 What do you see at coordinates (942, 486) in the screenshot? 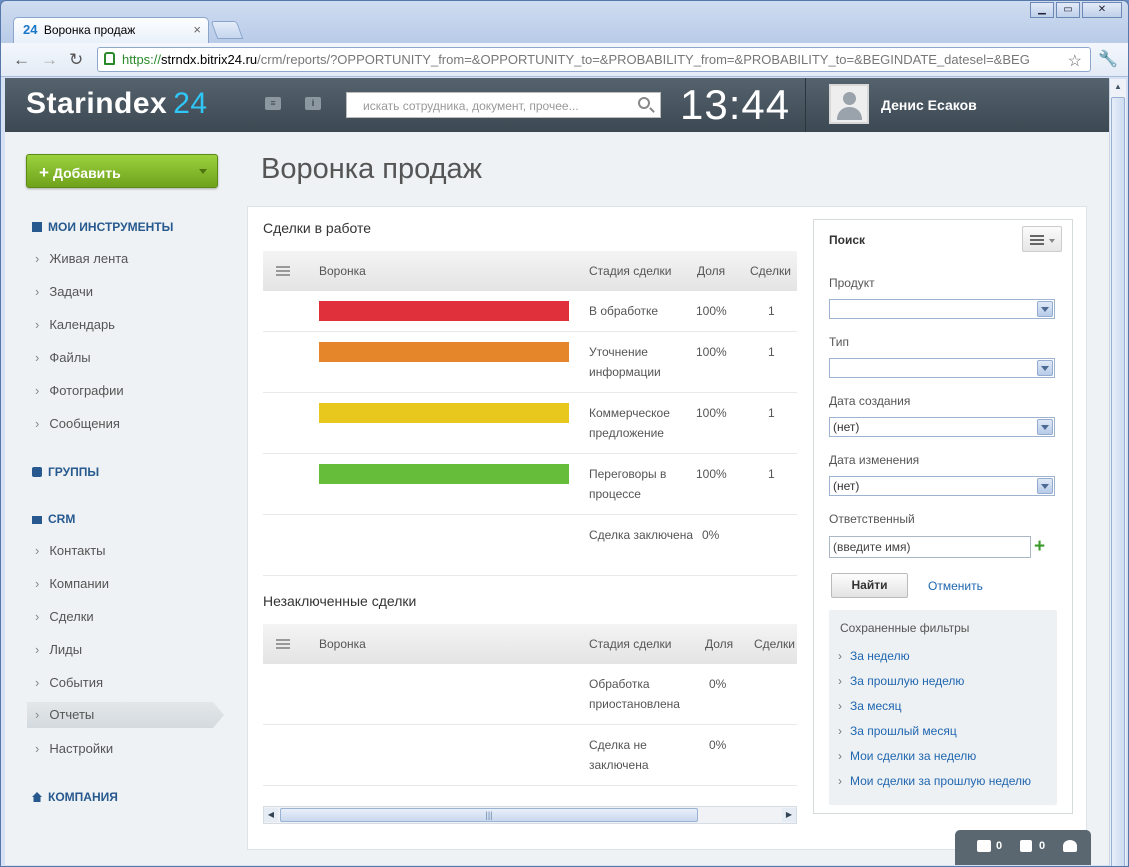
I see `modified-date-select: (нет)` at bounding box center [942, 486].